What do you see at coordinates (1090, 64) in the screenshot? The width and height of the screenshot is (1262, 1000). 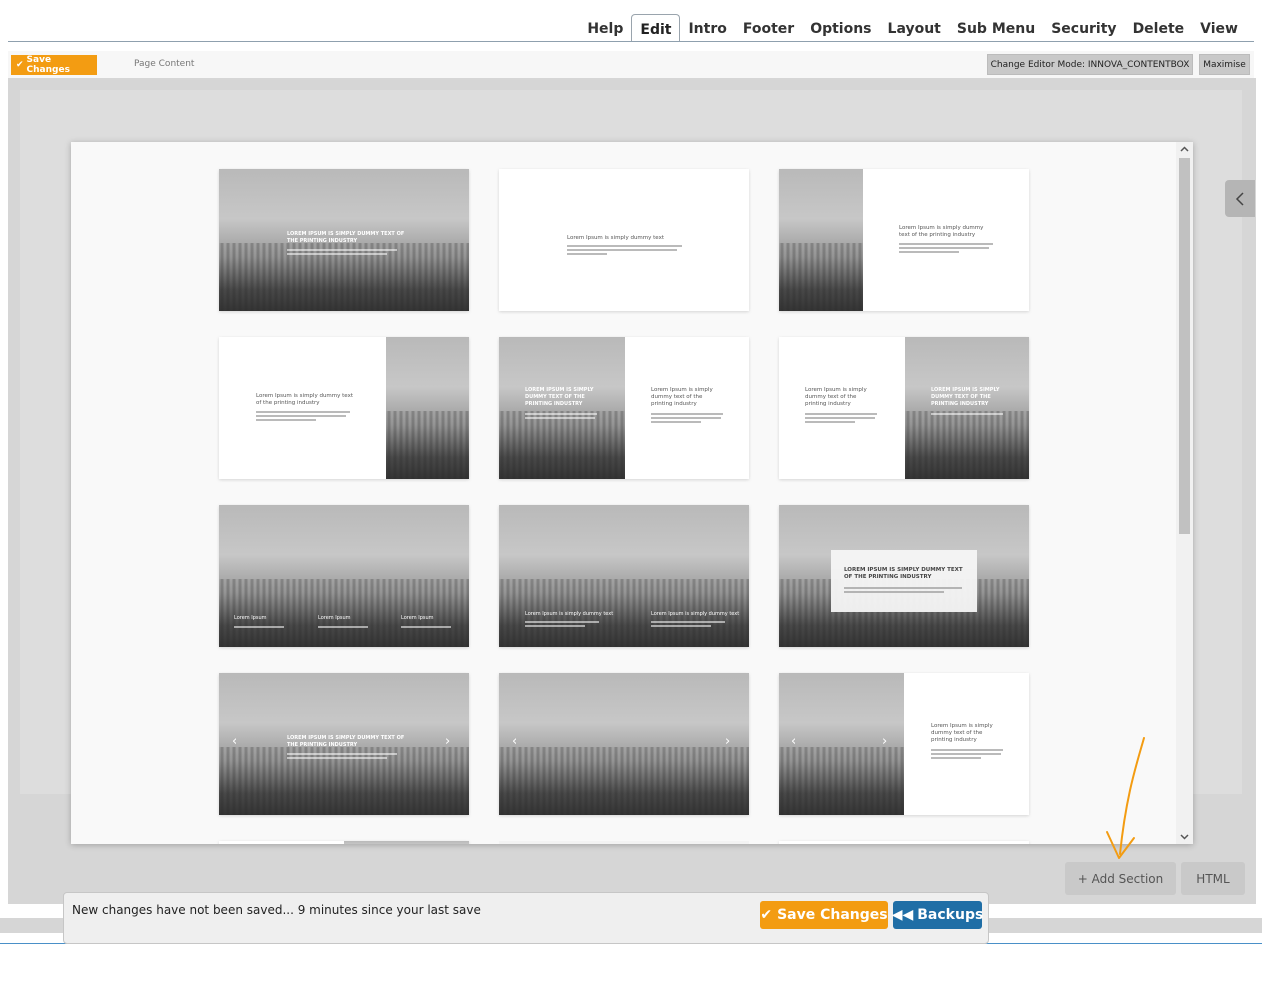 I see `change-editor-mode-button: Change Editor Mode: INNOVA_CONTENTBOX` at bounding box center [1090, 64].